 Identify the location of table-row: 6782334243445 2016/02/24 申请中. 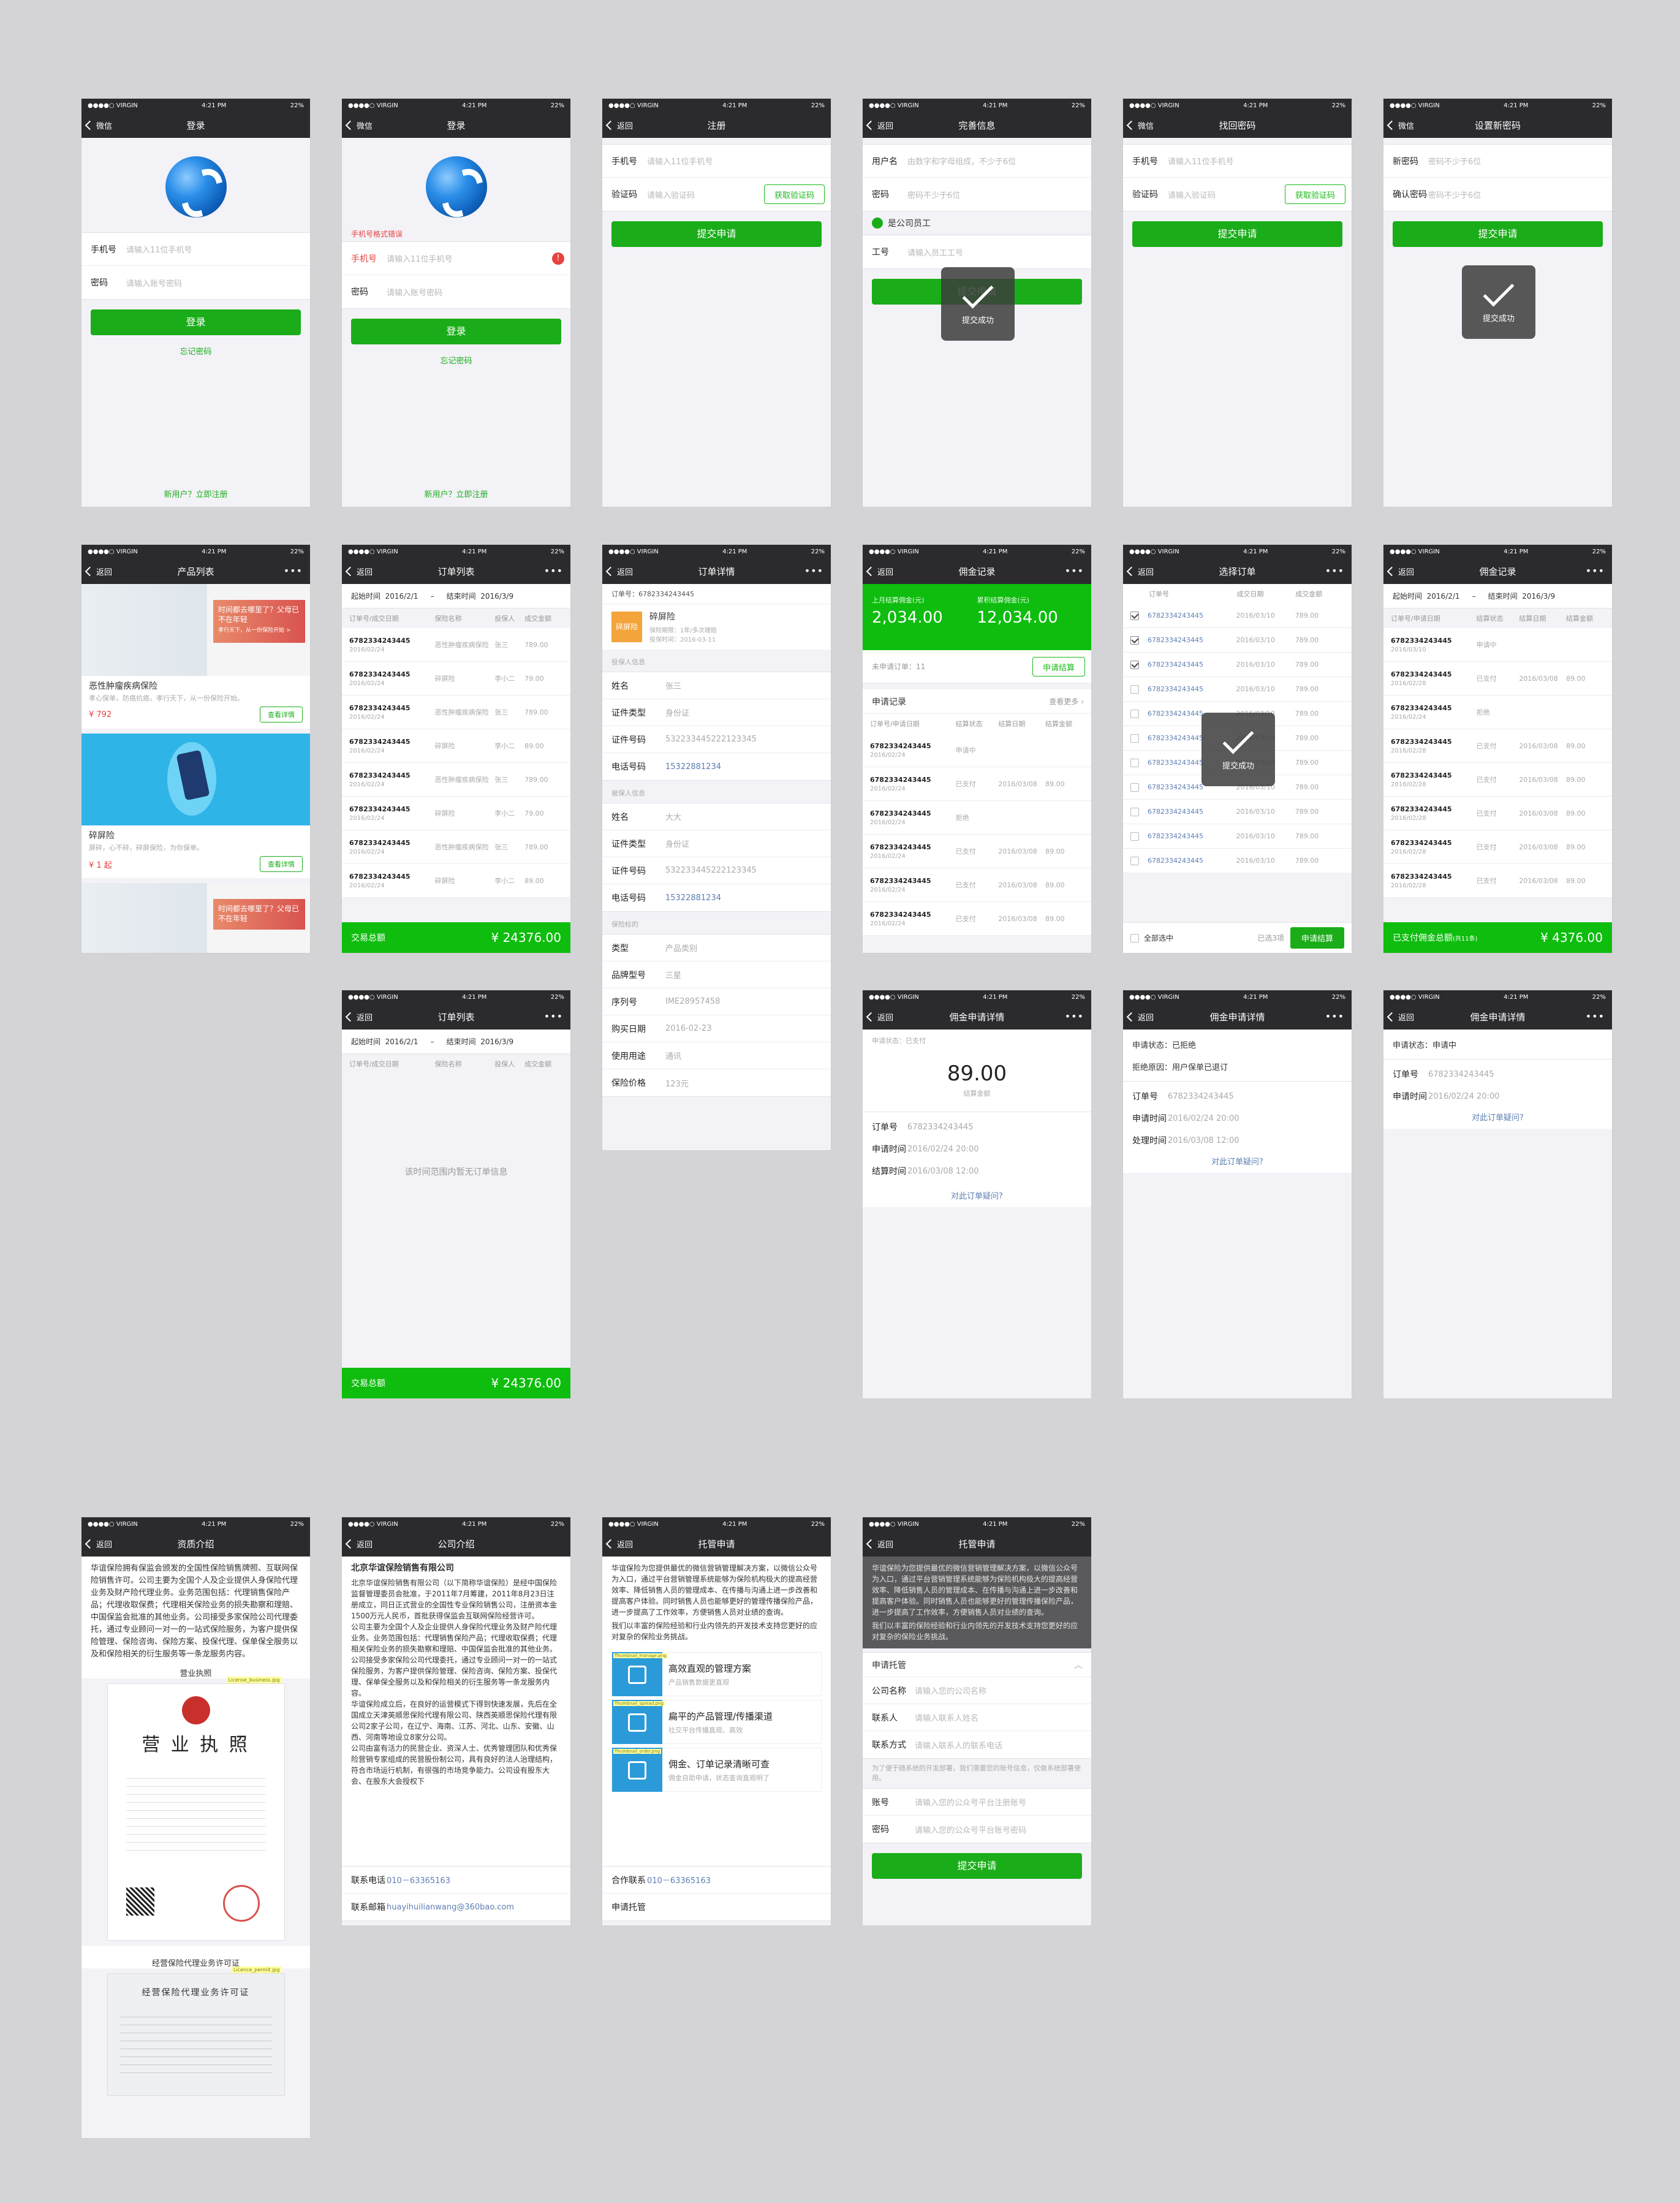
(977, 750).